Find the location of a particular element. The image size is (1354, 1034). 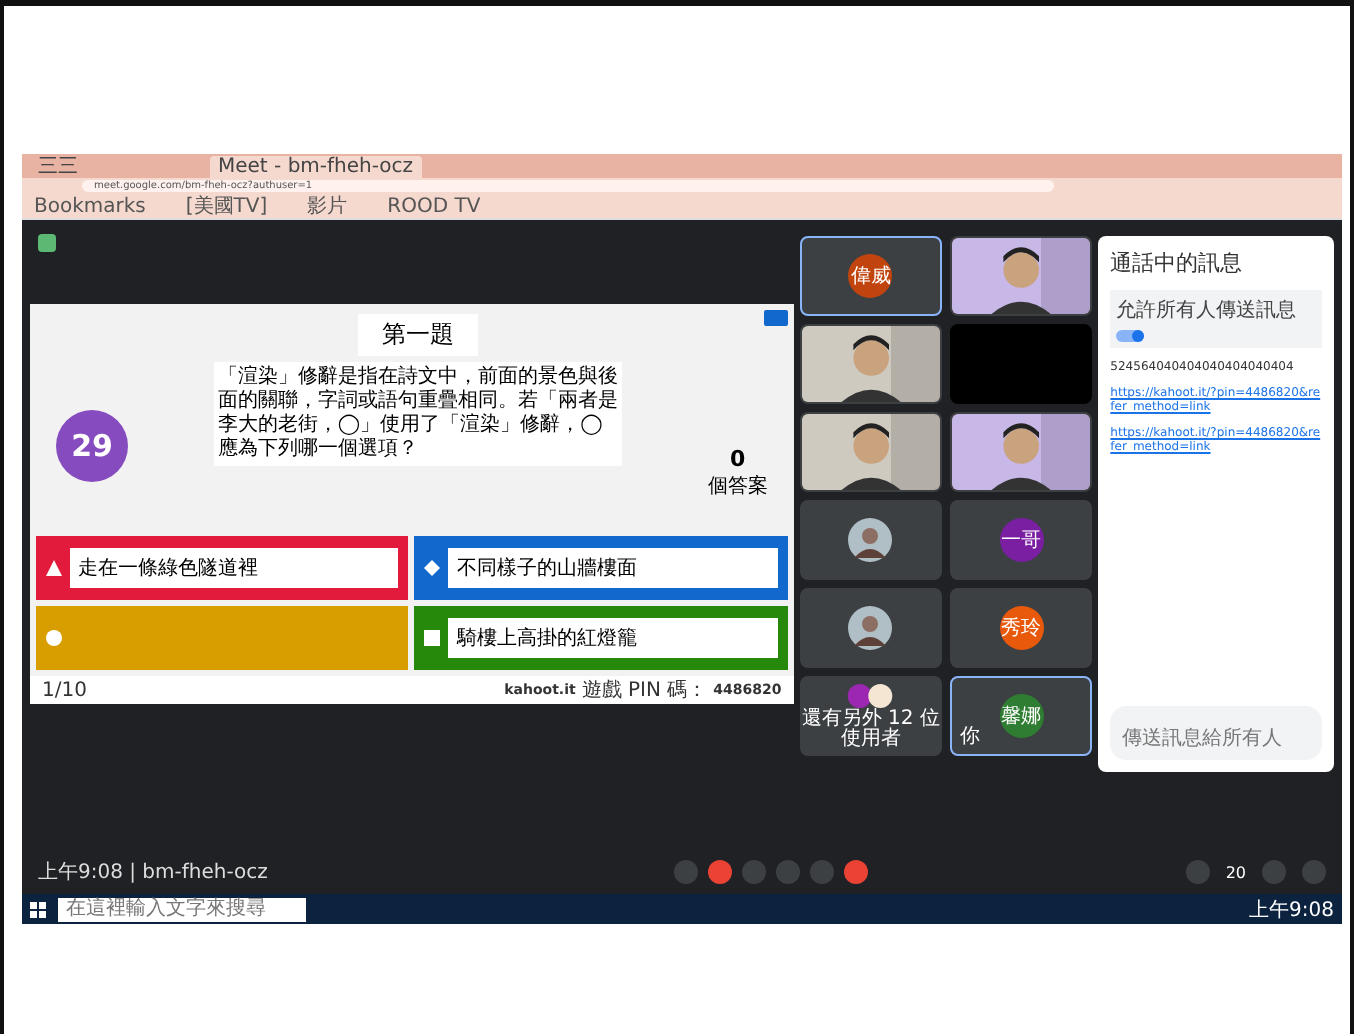

taskbar-clock: 上午9:08 is located at coordinates (1291, 910).